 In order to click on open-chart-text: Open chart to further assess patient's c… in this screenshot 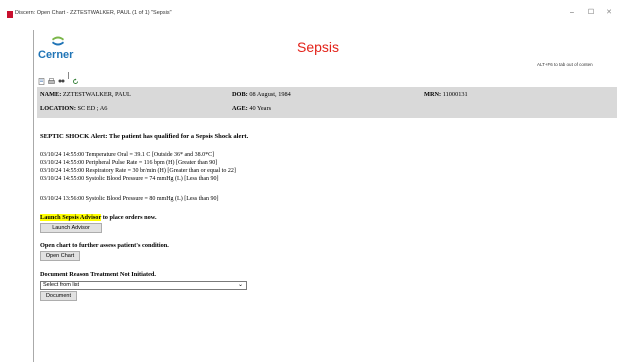, I will do `click(104, 245)`.